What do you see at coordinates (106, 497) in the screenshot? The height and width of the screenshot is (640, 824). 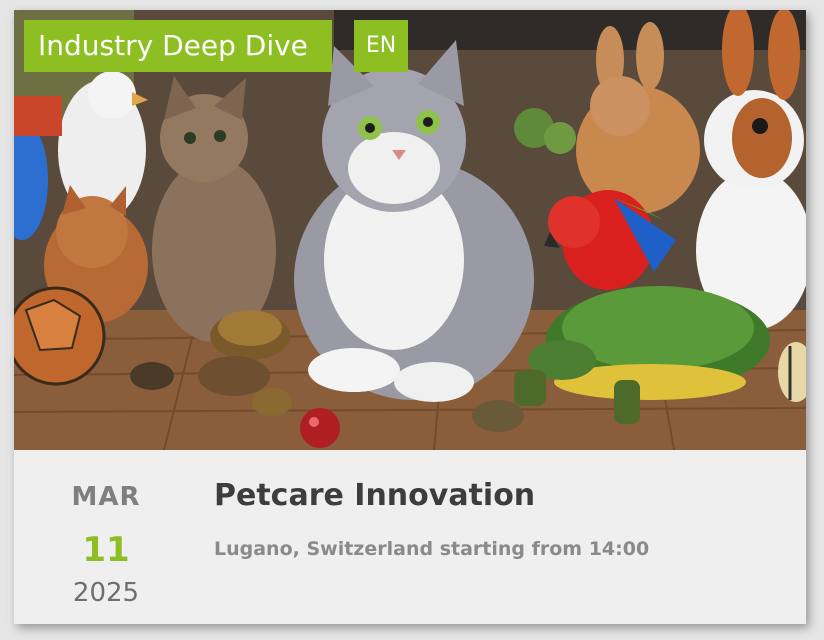 I see `event-date-month: MAR` at bounding box center [106, 497].